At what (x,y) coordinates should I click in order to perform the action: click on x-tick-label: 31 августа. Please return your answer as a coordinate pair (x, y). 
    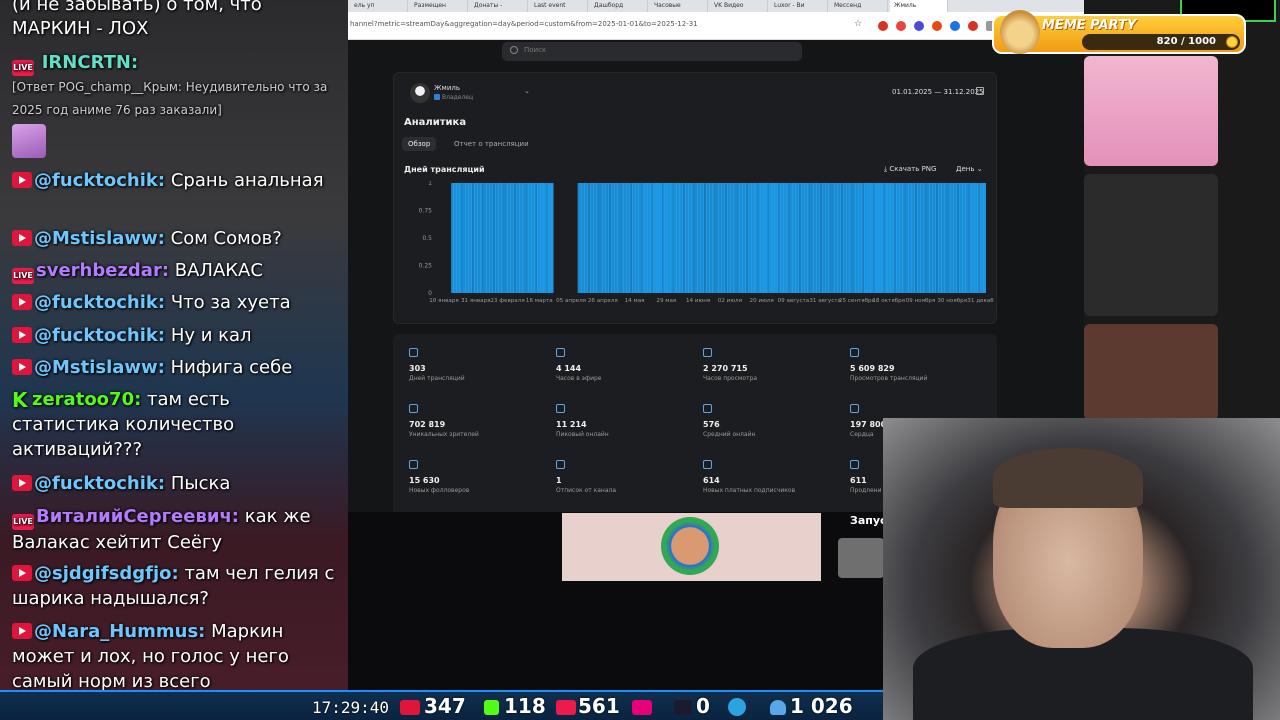
    Looking at the image, I should click on (825, 301).